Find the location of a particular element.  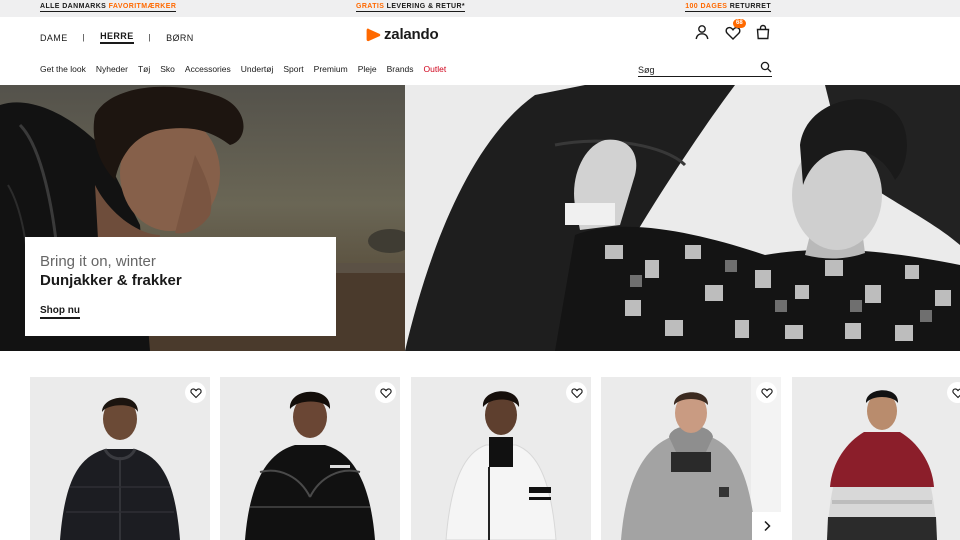

hero-subtitle: Bring it on, winter is located at coordinates (98, 261).